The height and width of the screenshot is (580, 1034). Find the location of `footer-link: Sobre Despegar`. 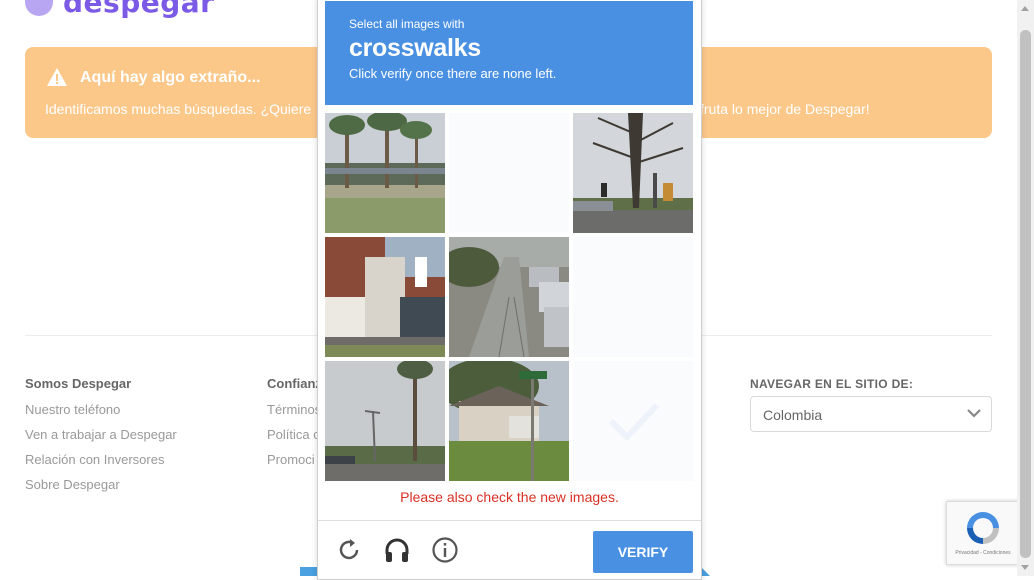

footer-link: Sobre Despegar is located at coordinates (101, 490).